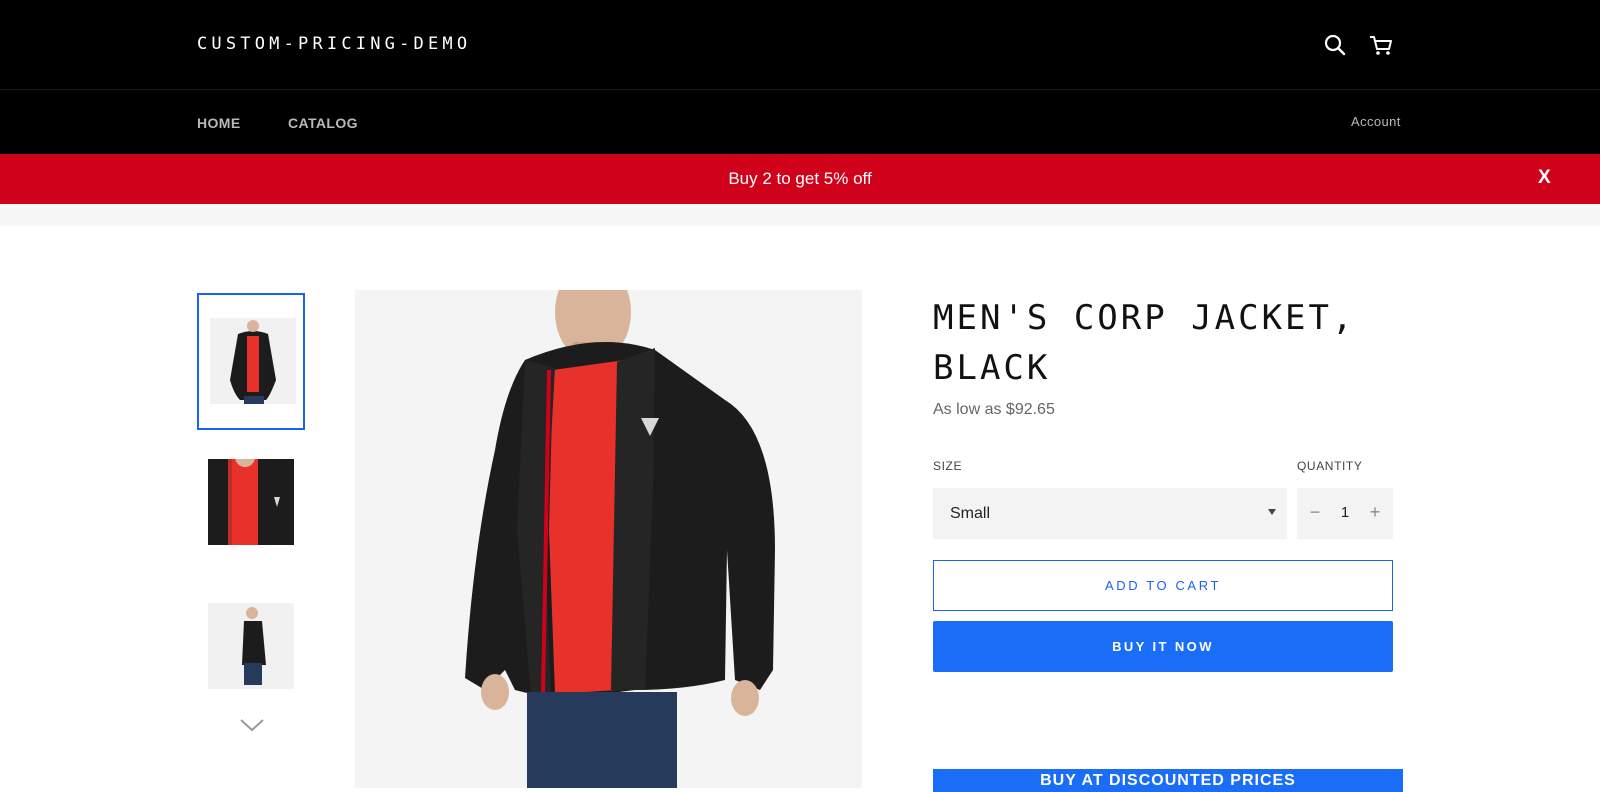 The width and height of the screenshot is (1600, 792). I want to click on search-icon, so click(1335, 45).